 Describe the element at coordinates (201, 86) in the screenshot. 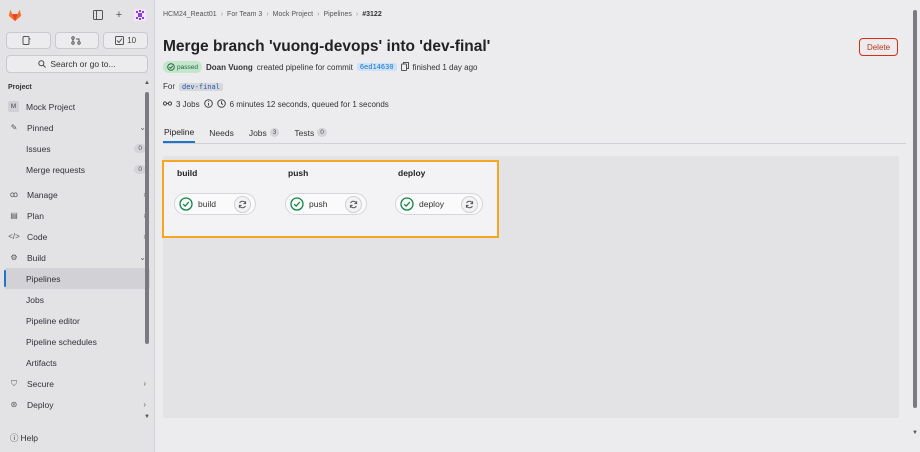

I see `branch-ref-link: dev-final` at that location.